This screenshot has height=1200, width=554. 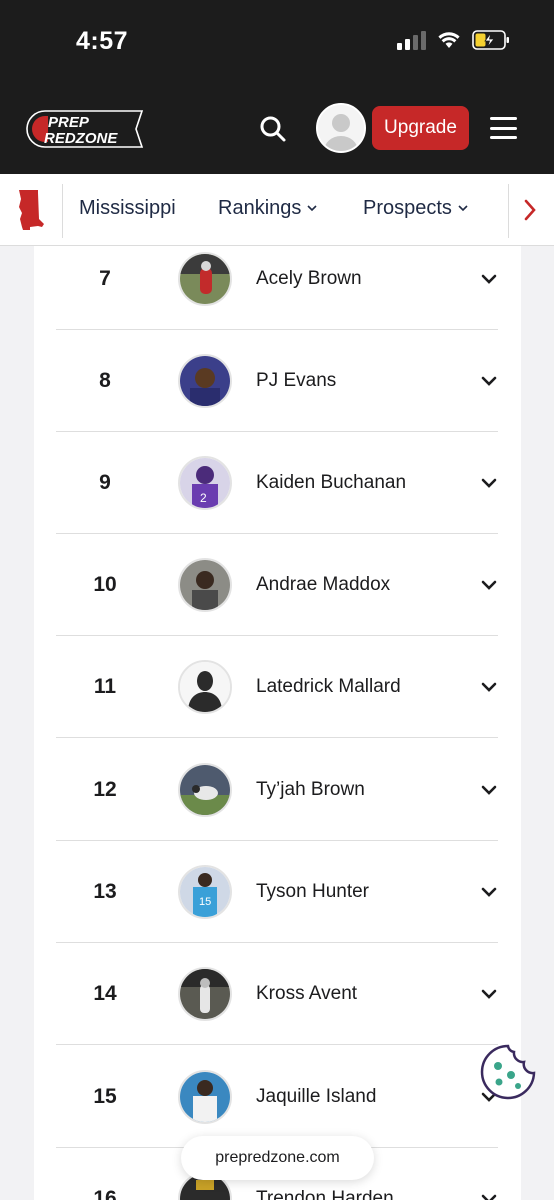 What do you see at coordinates (449, 40) in the screenshot?
I see `wifi-icon` at bounding box center [449, 40].